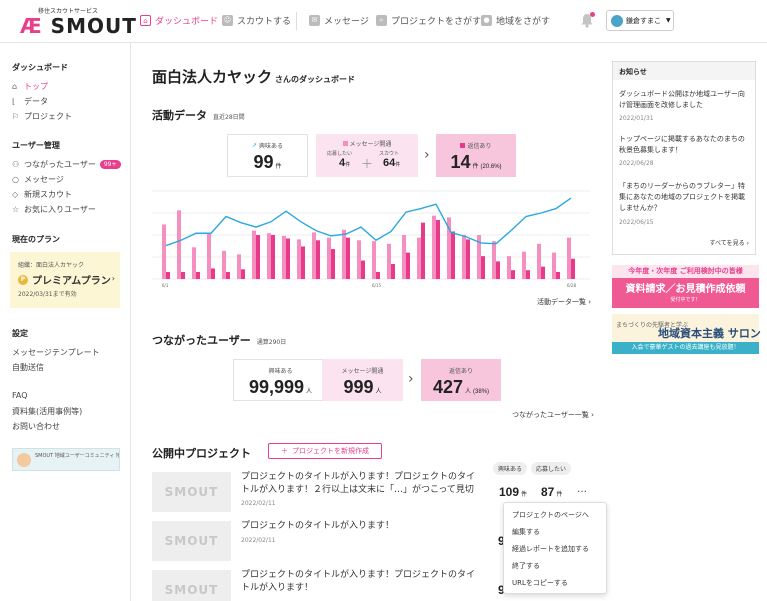 Image resolution: width=767 pixels, height=601 pixels. I want to click on connected-message-card: メッセージ開通 999 人, so click(362, 380).